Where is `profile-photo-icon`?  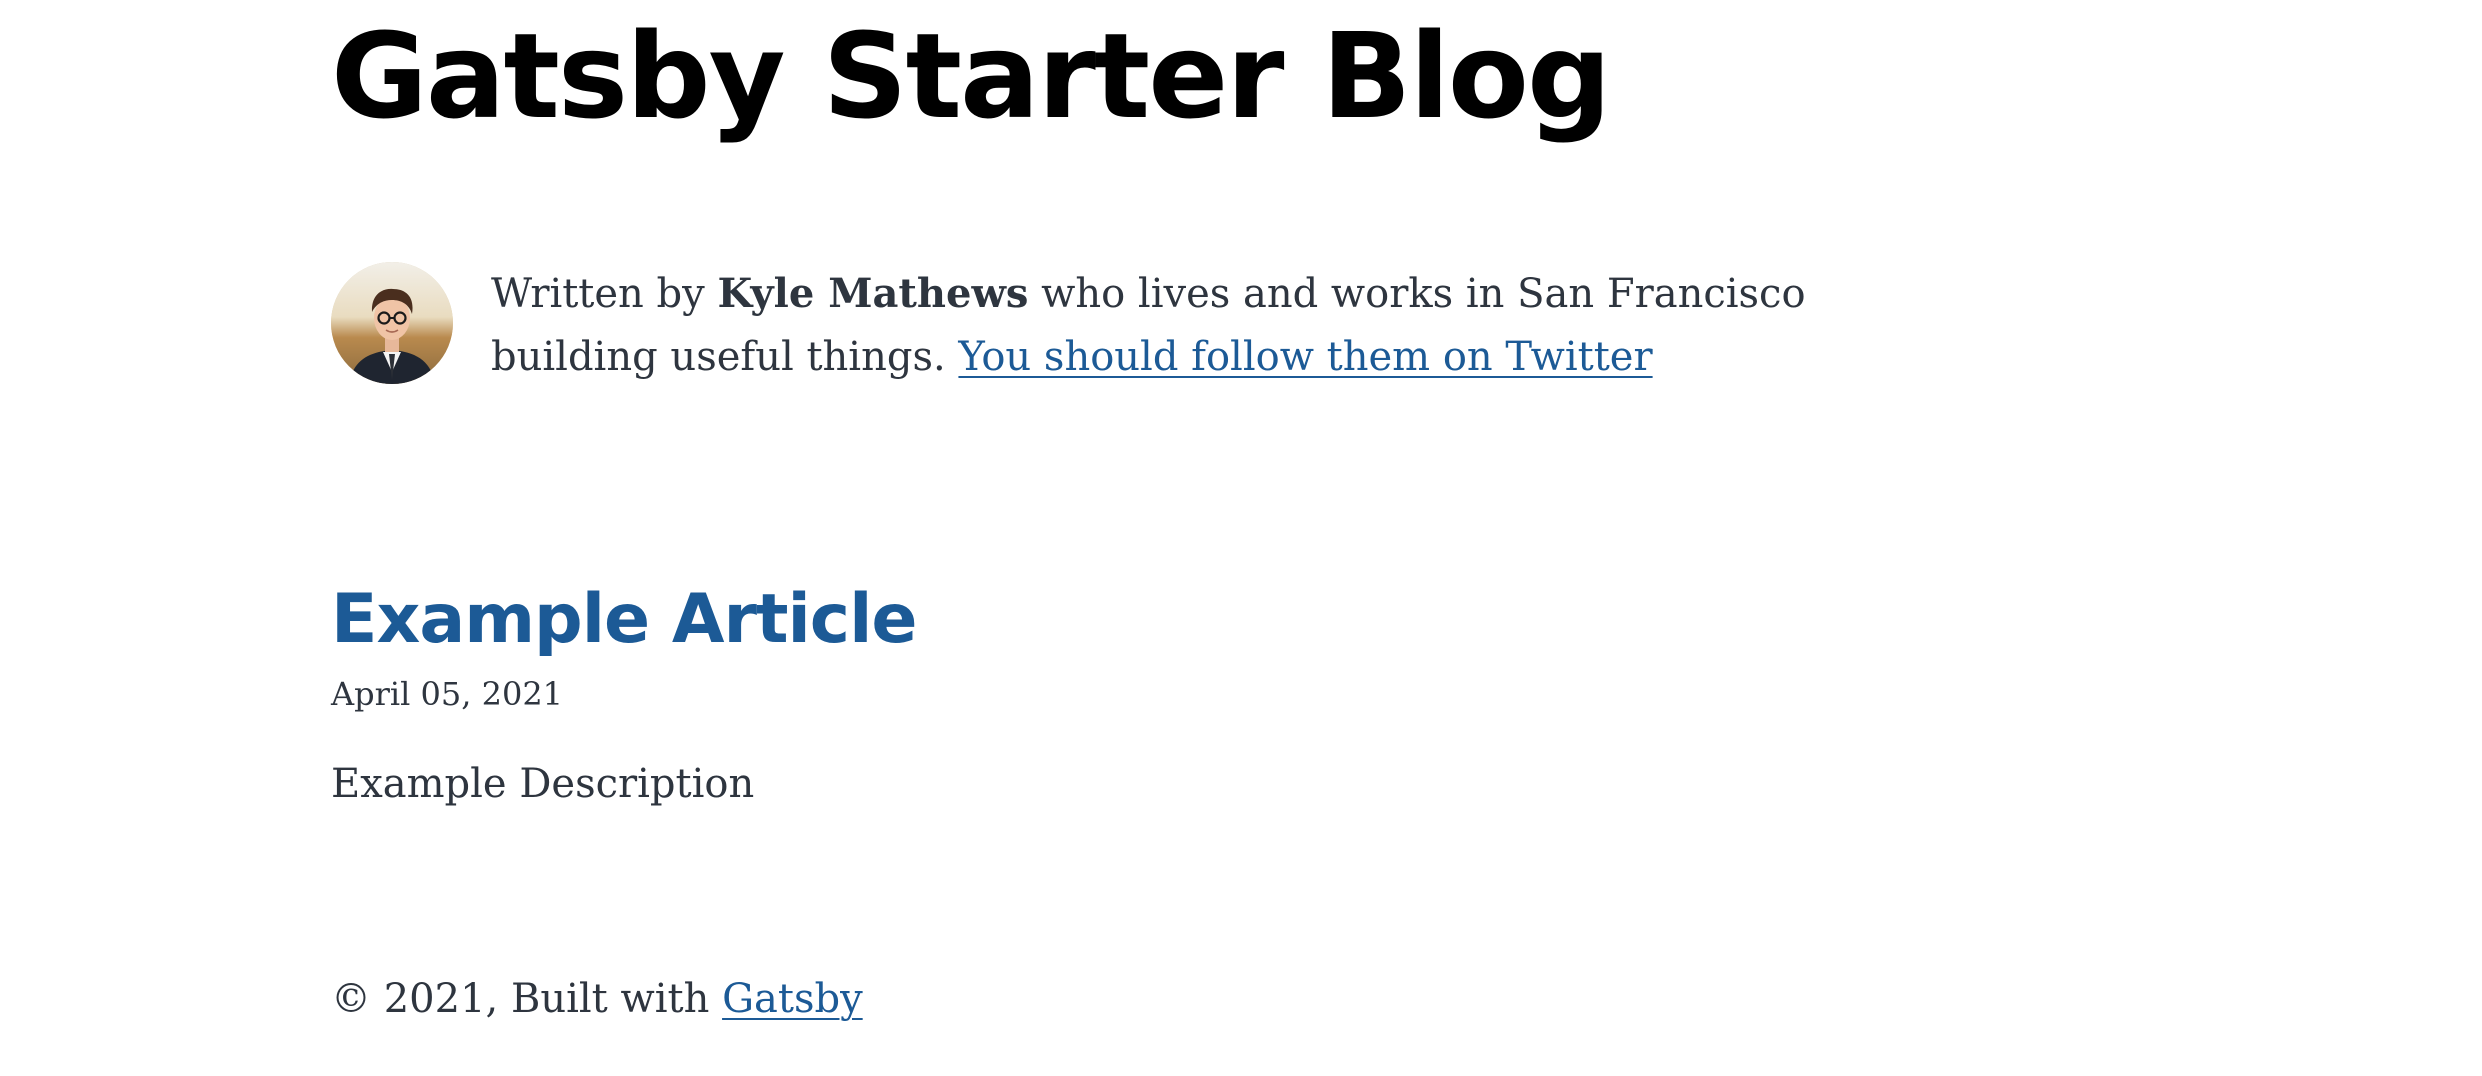 profile-photo-icon is located at coordinates (392, 323).